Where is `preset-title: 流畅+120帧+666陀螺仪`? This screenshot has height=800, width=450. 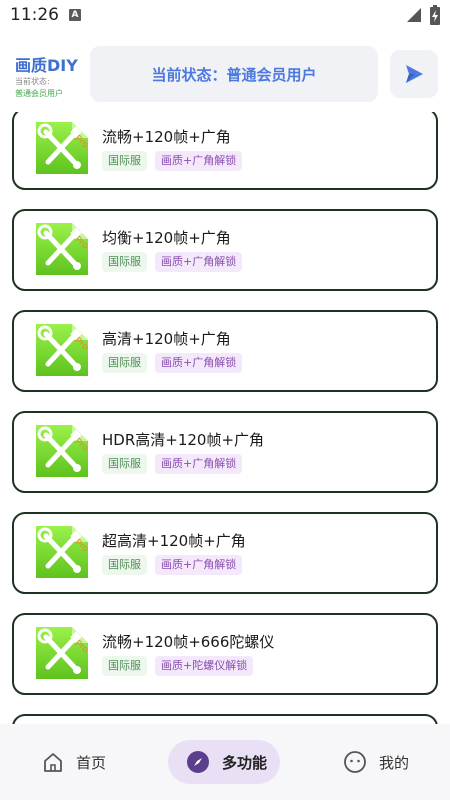 preset-title: 流畅+120帧+666陀螺仪 is located at coordinates (188, 642).